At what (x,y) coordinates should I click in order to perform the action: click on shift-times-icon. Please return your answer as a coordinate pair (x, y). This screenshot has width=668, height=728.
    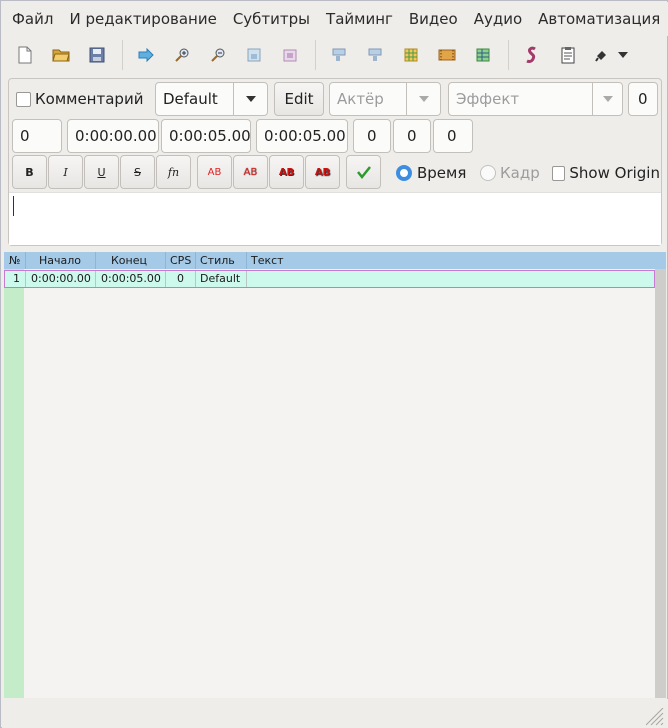
    Looking at the image, I should click on (339, 54).